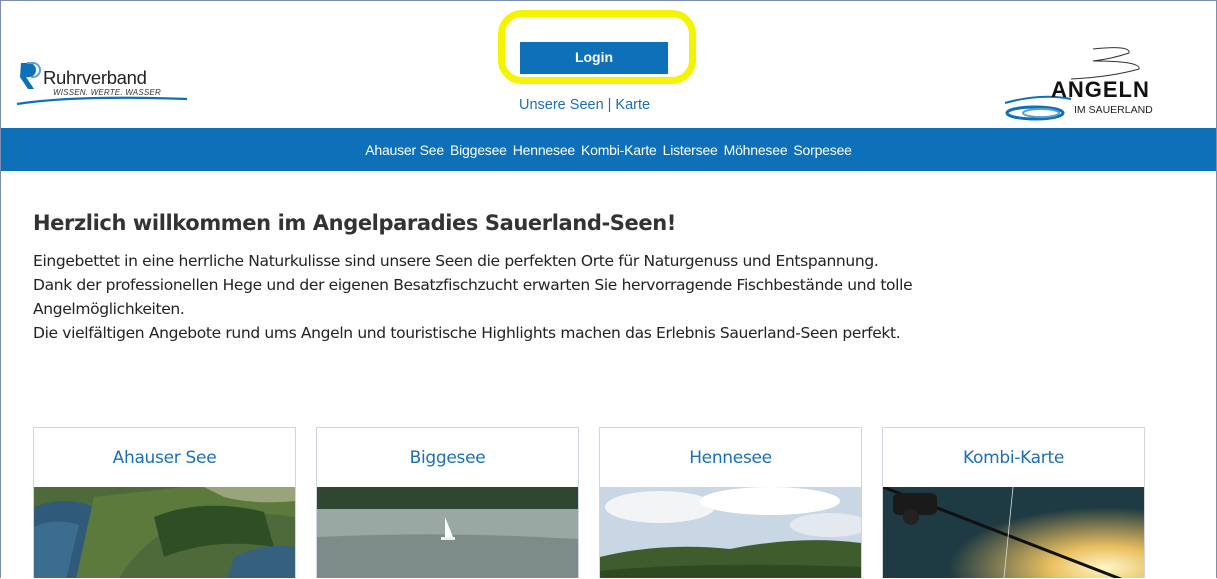 This screenshot has width=1217, height=579. I want to click on aerial-lake-image, so click(164, 532).